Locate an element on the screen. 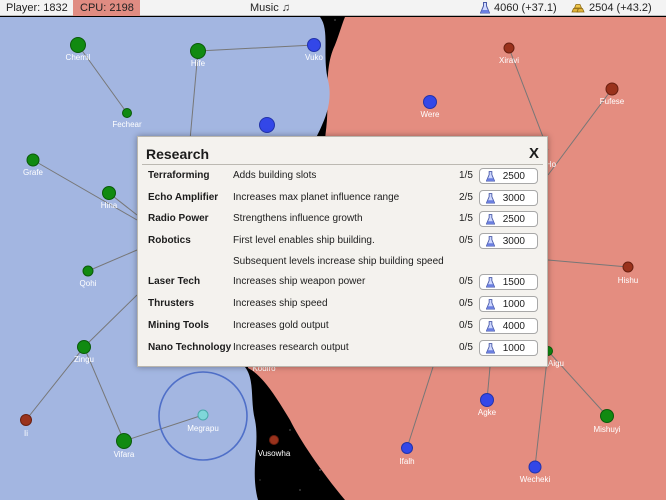 The width and height of the screenshot is (666, 500). planet-label: Vusowha is located at coordinates (274, 453).